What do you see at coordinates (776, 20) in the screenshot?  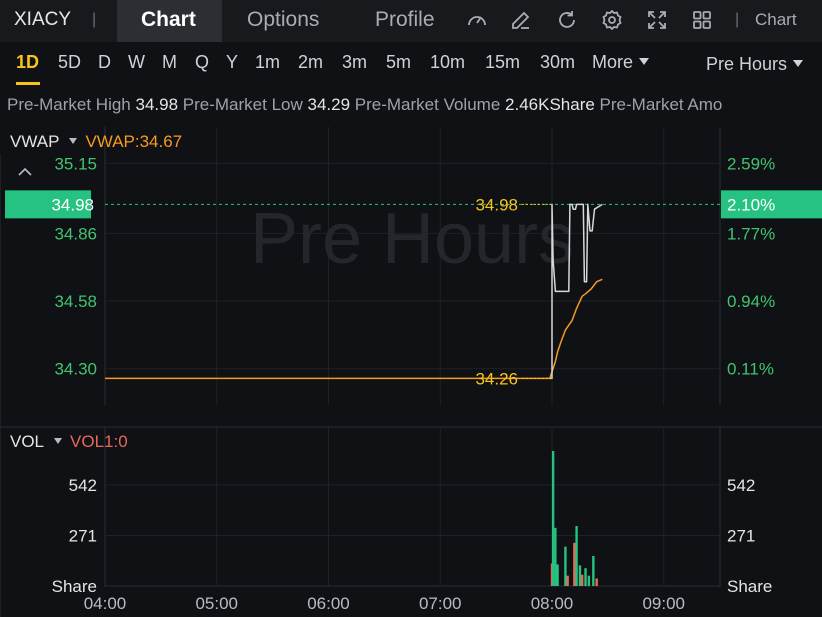 I see `chart-menu: Chart` at bounding box center [776, 20].